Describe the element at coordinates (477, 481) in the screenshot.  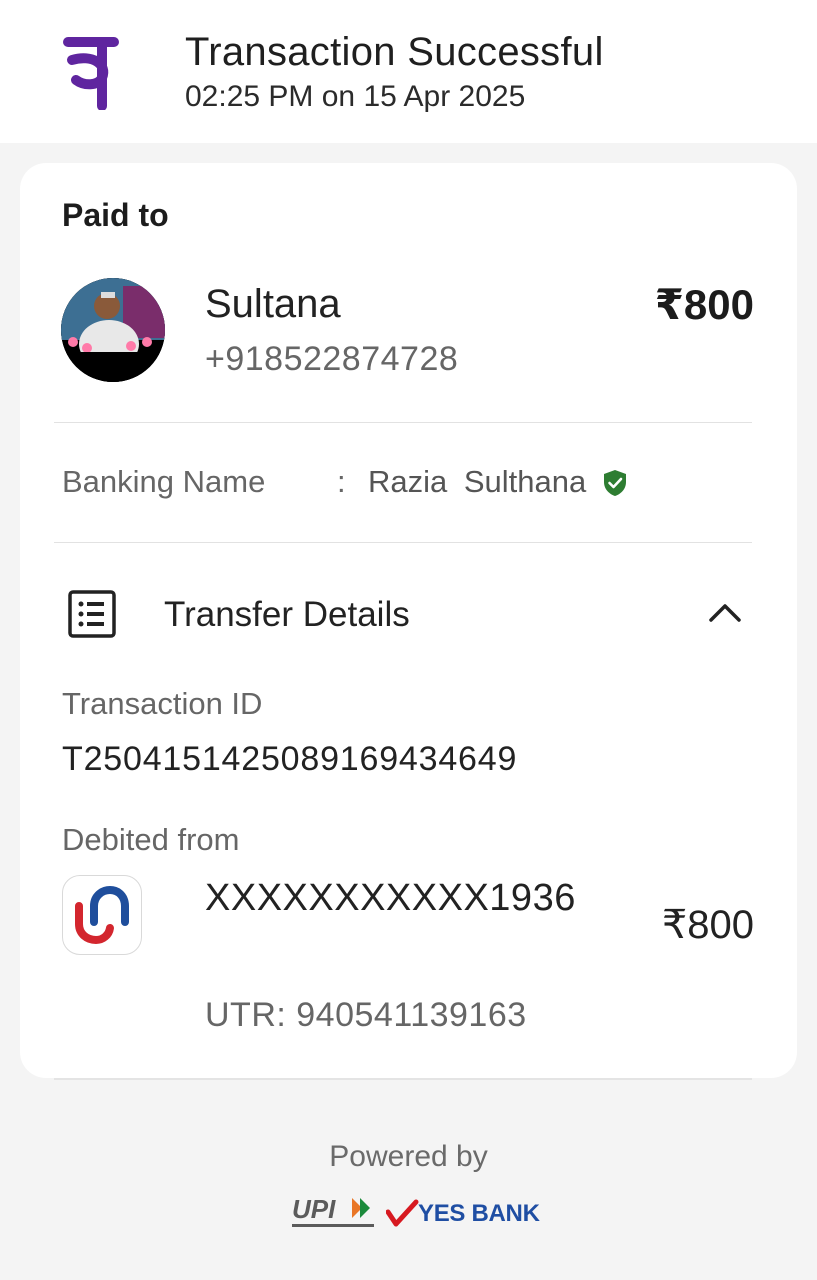
I see `banking-name-value: Razia Sulthana` at that location.